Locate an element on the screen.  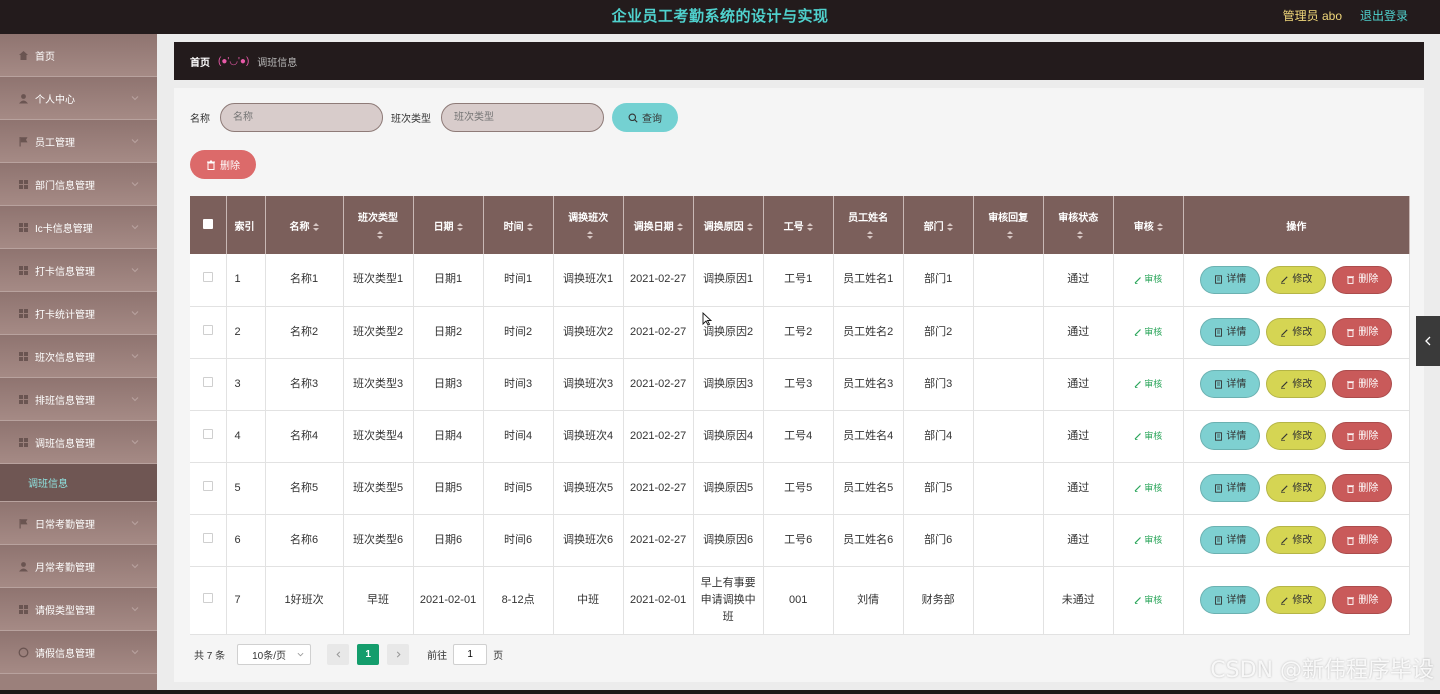
column-header: 审核状态 is located at coordinates (1078, 225).